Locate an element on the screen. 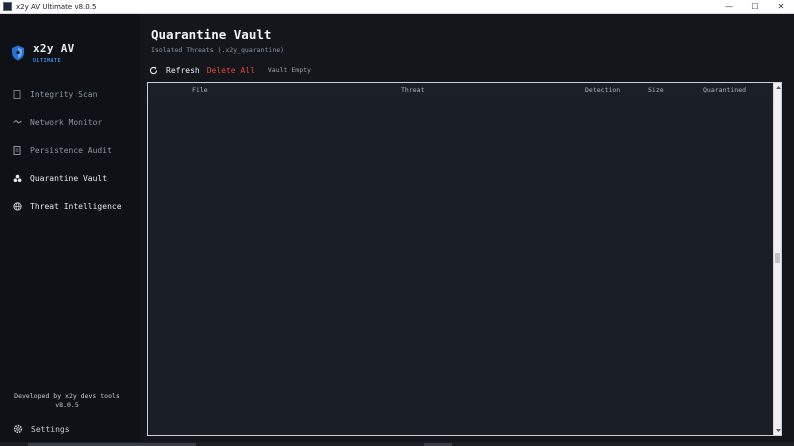 Image resolution: width=794 pixels, height=446 pixels. window-controls: — ☐ ✕ is located at coordinates (755, 6).